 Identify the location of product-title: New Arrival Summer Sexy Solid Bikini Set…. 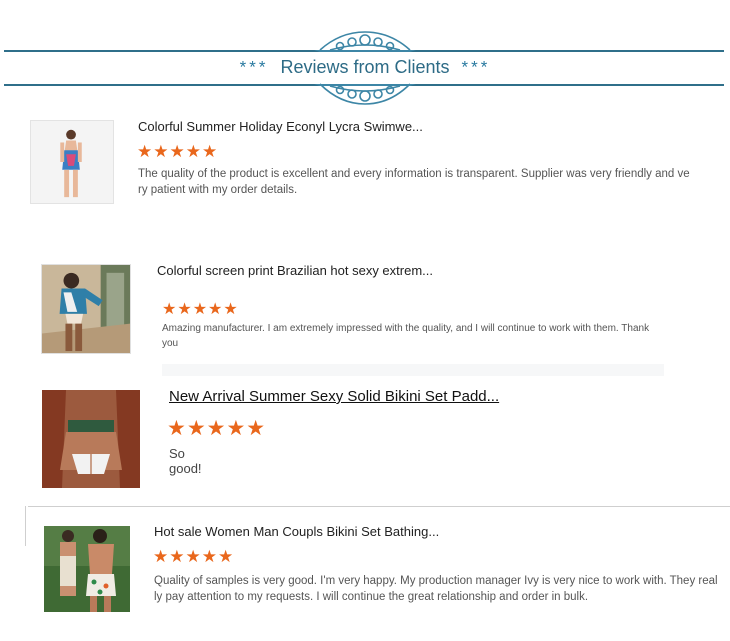
(334, 396).